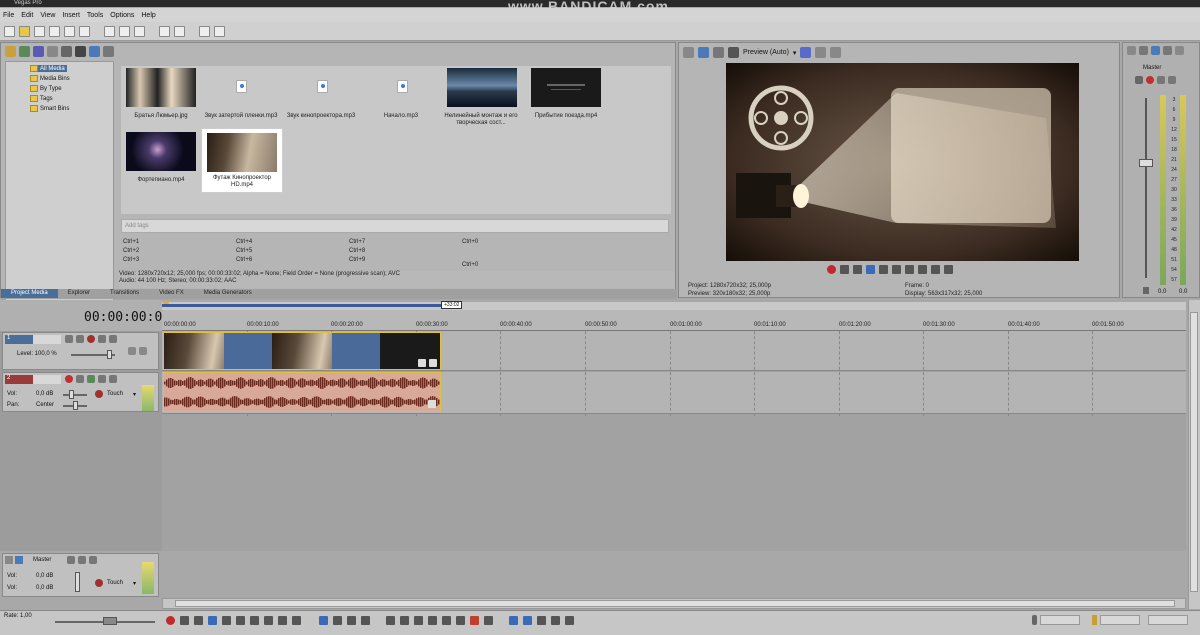 The image size is (1200, 635). Describe the element at coordinates (80, 51) in the screenshot. I see `play-media-icon` at that location.